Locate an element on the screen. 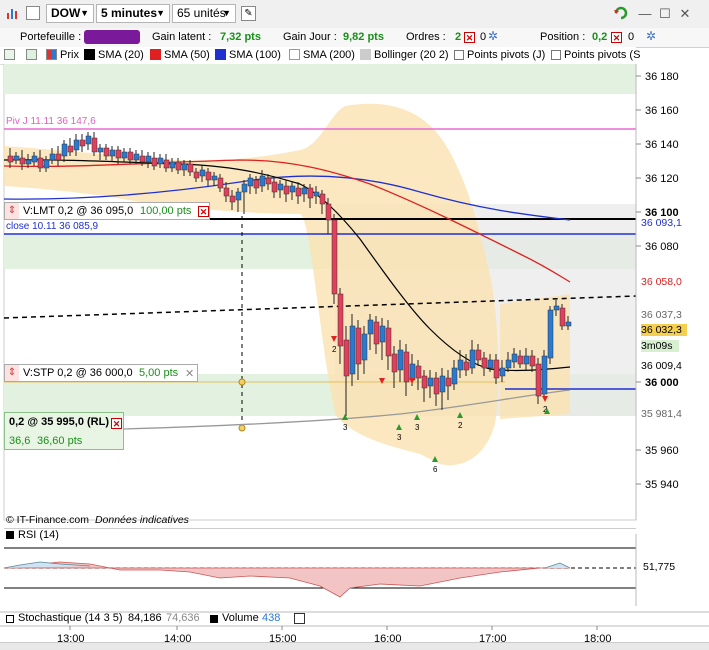  position-box: 0,2 @ 35 995,0 (RL) ✕ 36,6 36,60 pts is located at coordinates (64, 431).